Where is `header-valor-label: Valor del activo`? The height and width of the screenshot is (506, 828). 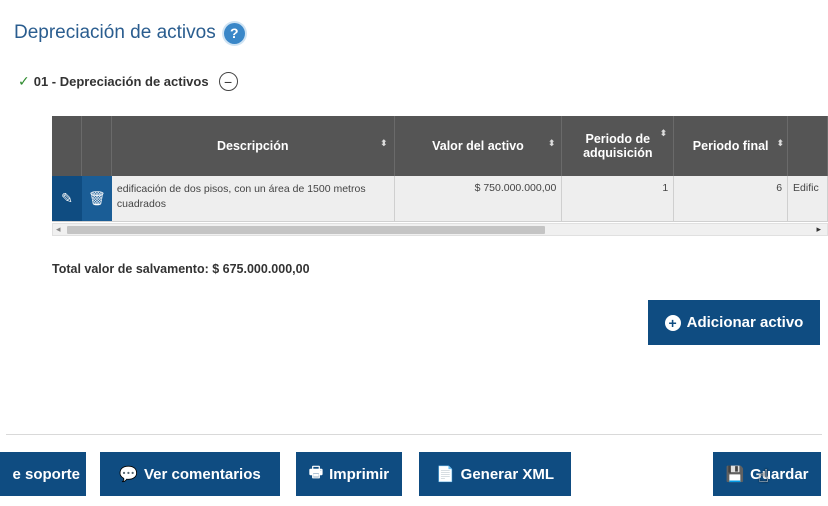
header-valor-label: Valor del activo is located at coordinates (478, 146).